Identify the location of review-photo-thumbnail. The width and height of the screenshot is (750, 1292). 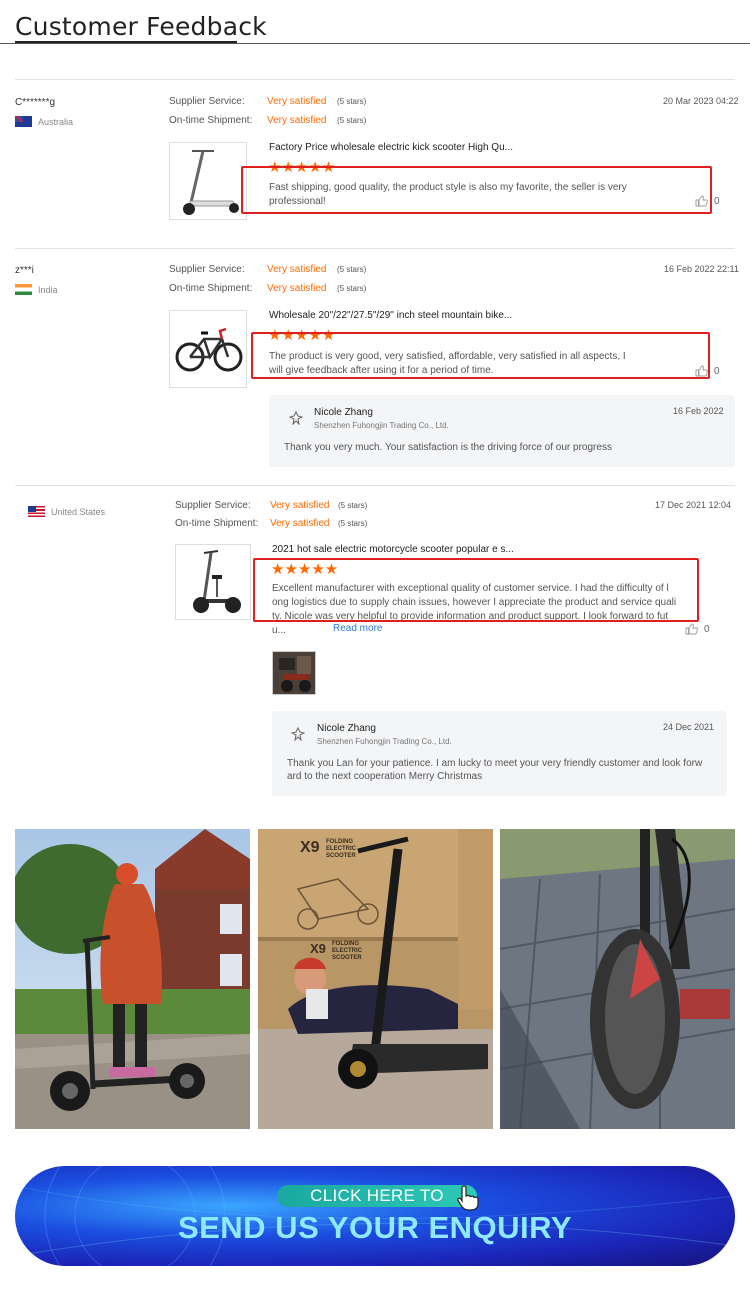
(294, 673).